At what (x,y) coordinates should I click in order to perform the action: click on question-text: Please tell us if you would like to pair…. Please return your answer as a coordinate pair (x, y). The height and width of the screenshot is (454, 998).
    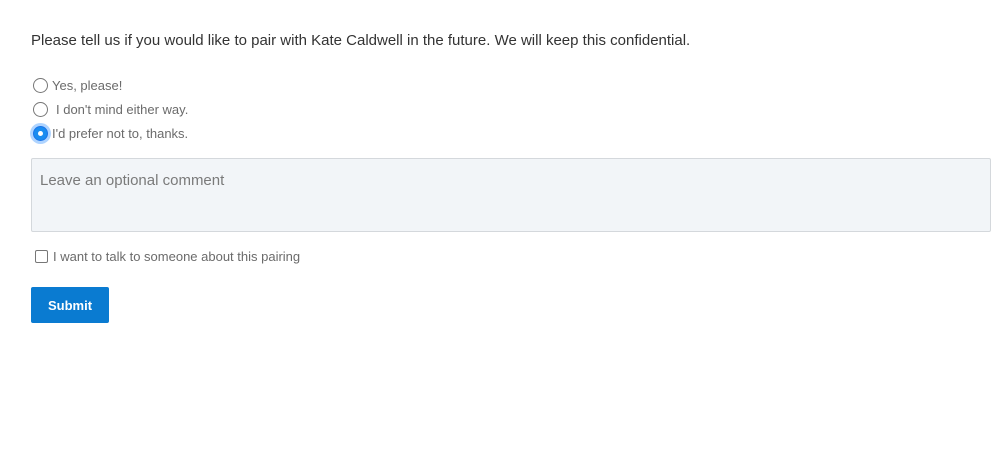
    Looking at the image, I should click on (361, 40).